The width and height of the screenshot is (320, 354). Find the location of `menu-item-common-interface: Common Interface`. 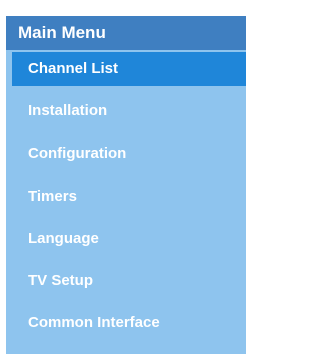

menu-item-common-interface: Common Interface is located at coordinates (129, 323).